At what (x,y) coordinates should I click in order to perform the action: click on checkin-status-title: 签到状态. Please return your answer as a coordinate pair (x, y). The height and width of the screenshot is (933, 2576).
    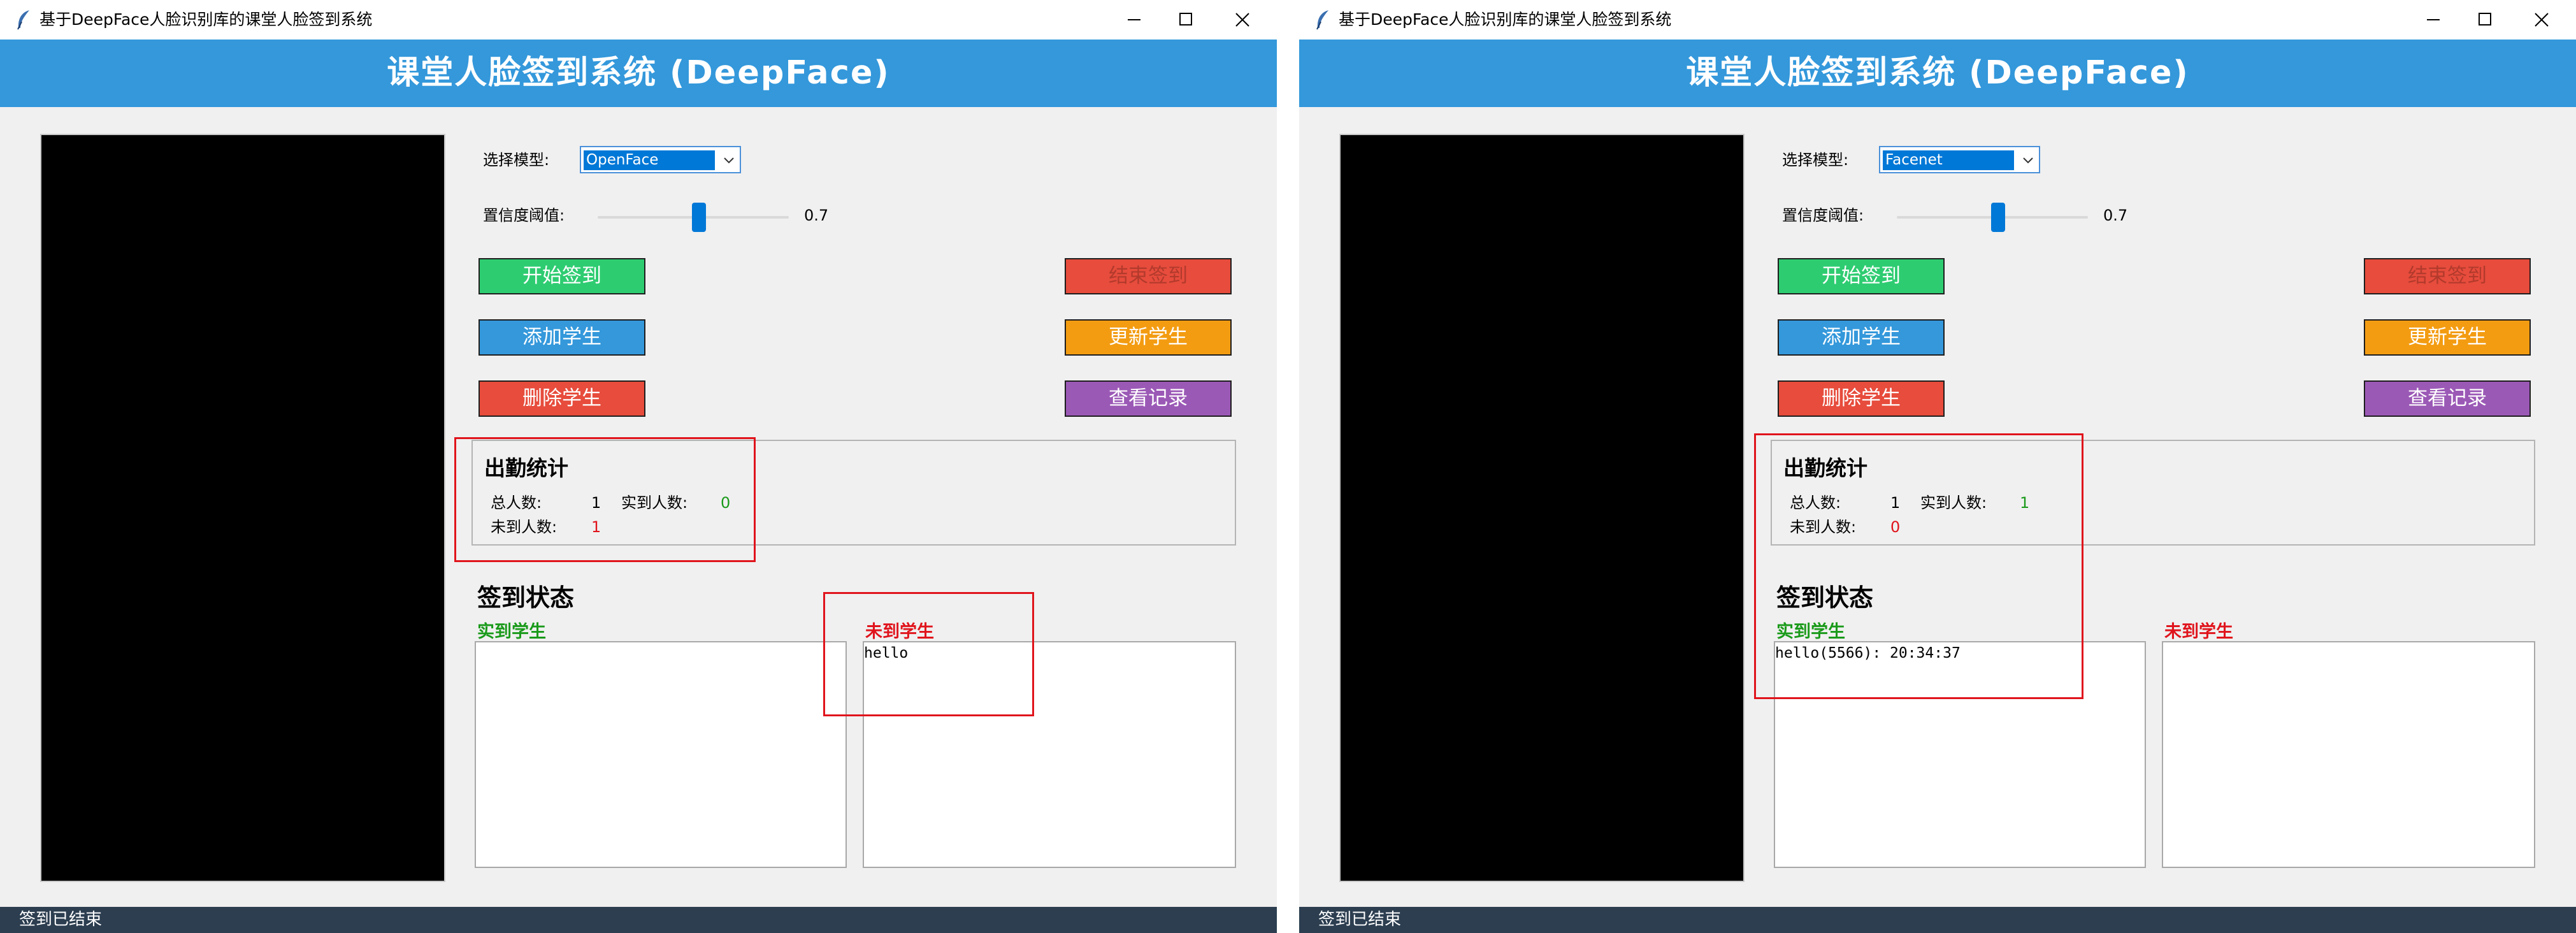
    Looking at the image, I should click on (526, 598).